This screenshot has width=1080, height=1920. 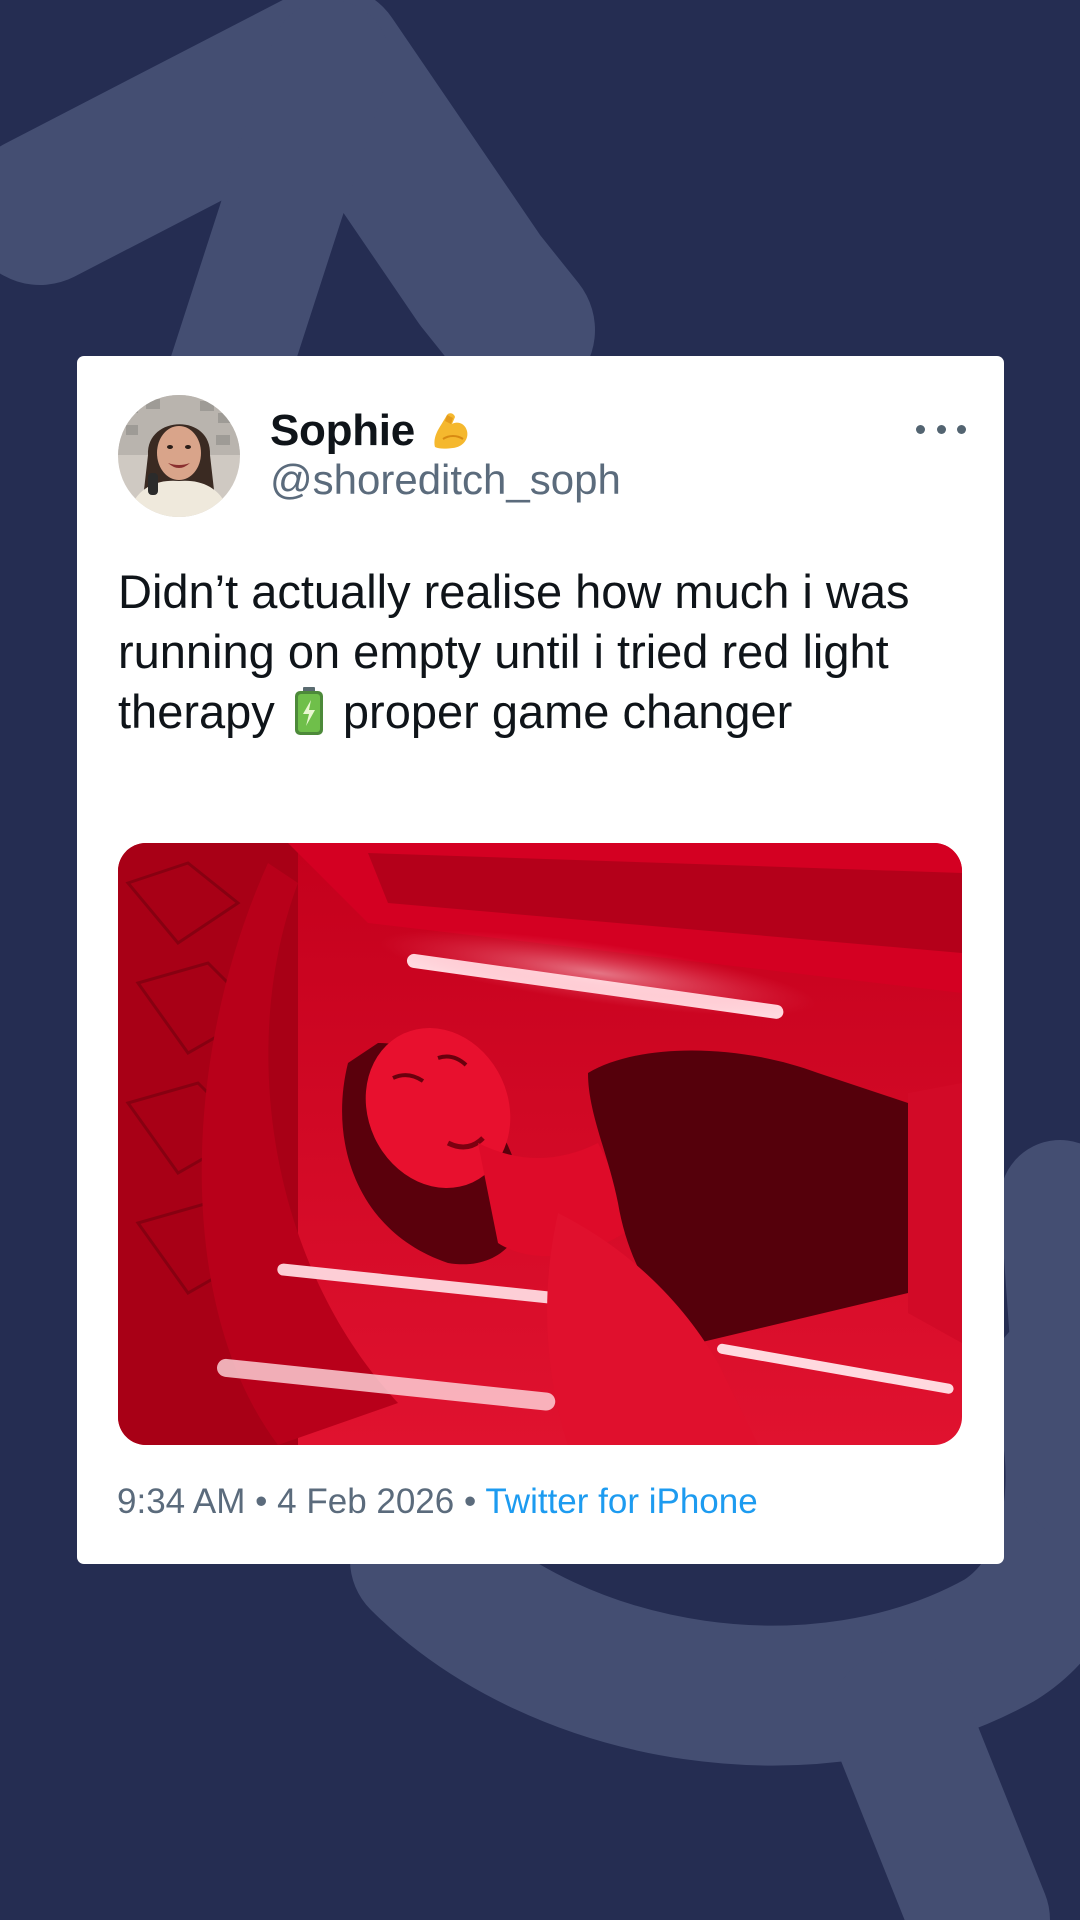 I want to click on more-options-icon, so click(x=941, y=429).